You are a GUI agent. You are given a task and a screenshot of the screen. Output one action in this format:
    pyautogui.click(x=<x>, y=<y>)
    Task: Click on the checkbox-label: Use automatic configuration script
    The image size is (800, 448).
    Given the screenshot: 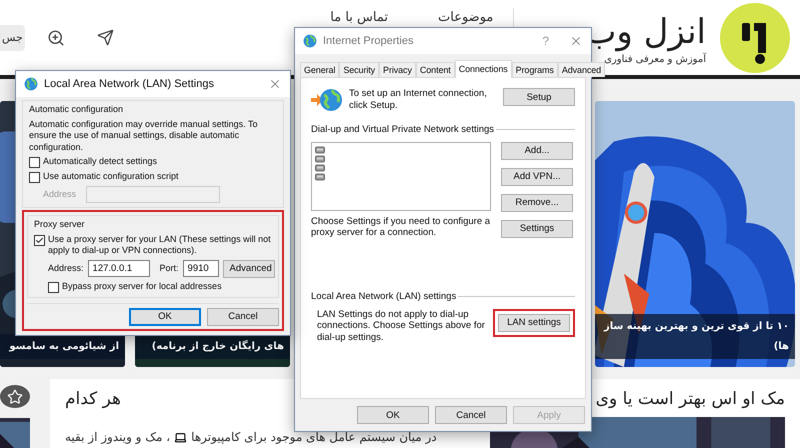 What is the action you would take?
    pyautogui.click(x=111, y=176)
    